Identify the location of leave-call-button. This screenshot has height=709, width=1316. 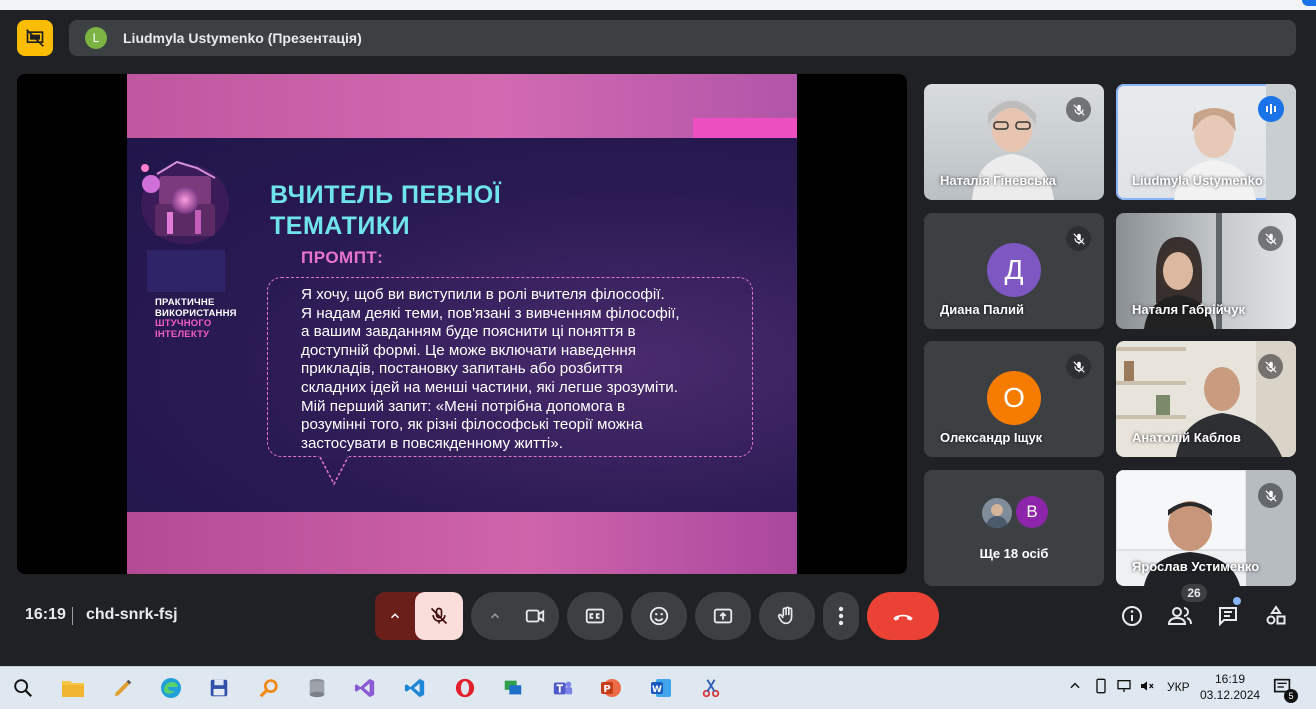
(903, 616).